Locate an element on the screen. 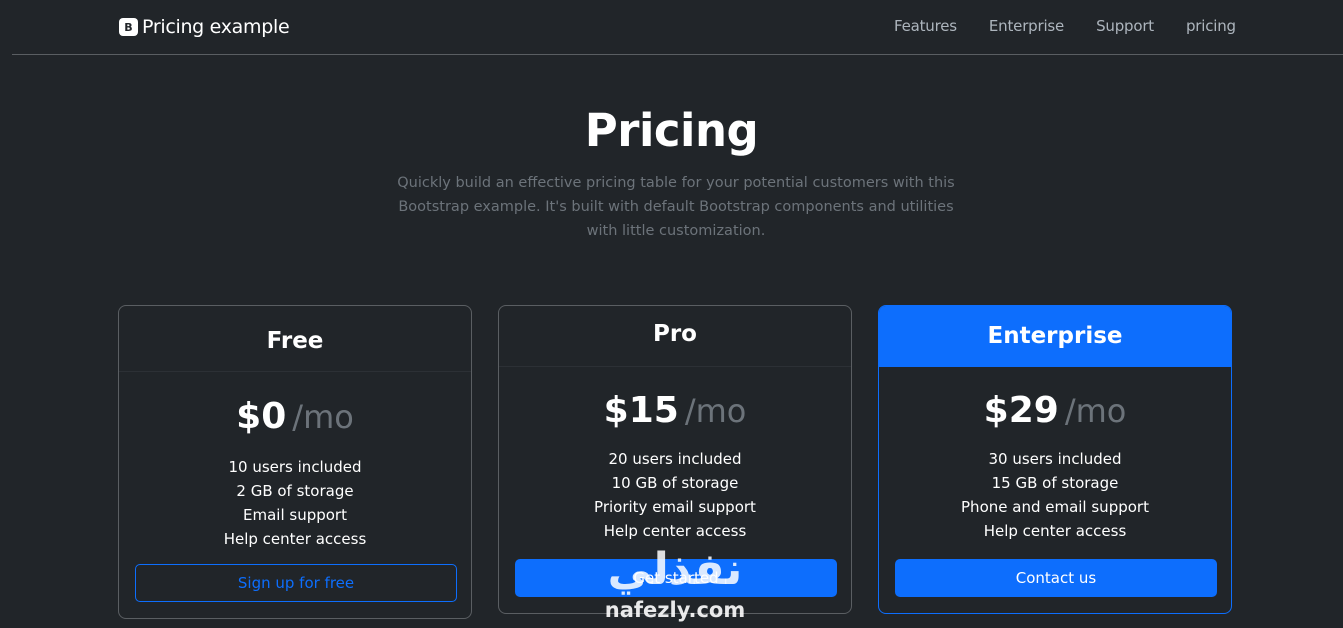 The height and width of the screenshot is (628, 1343). feature-item: 10 users included is located at coordinates (295, 467).